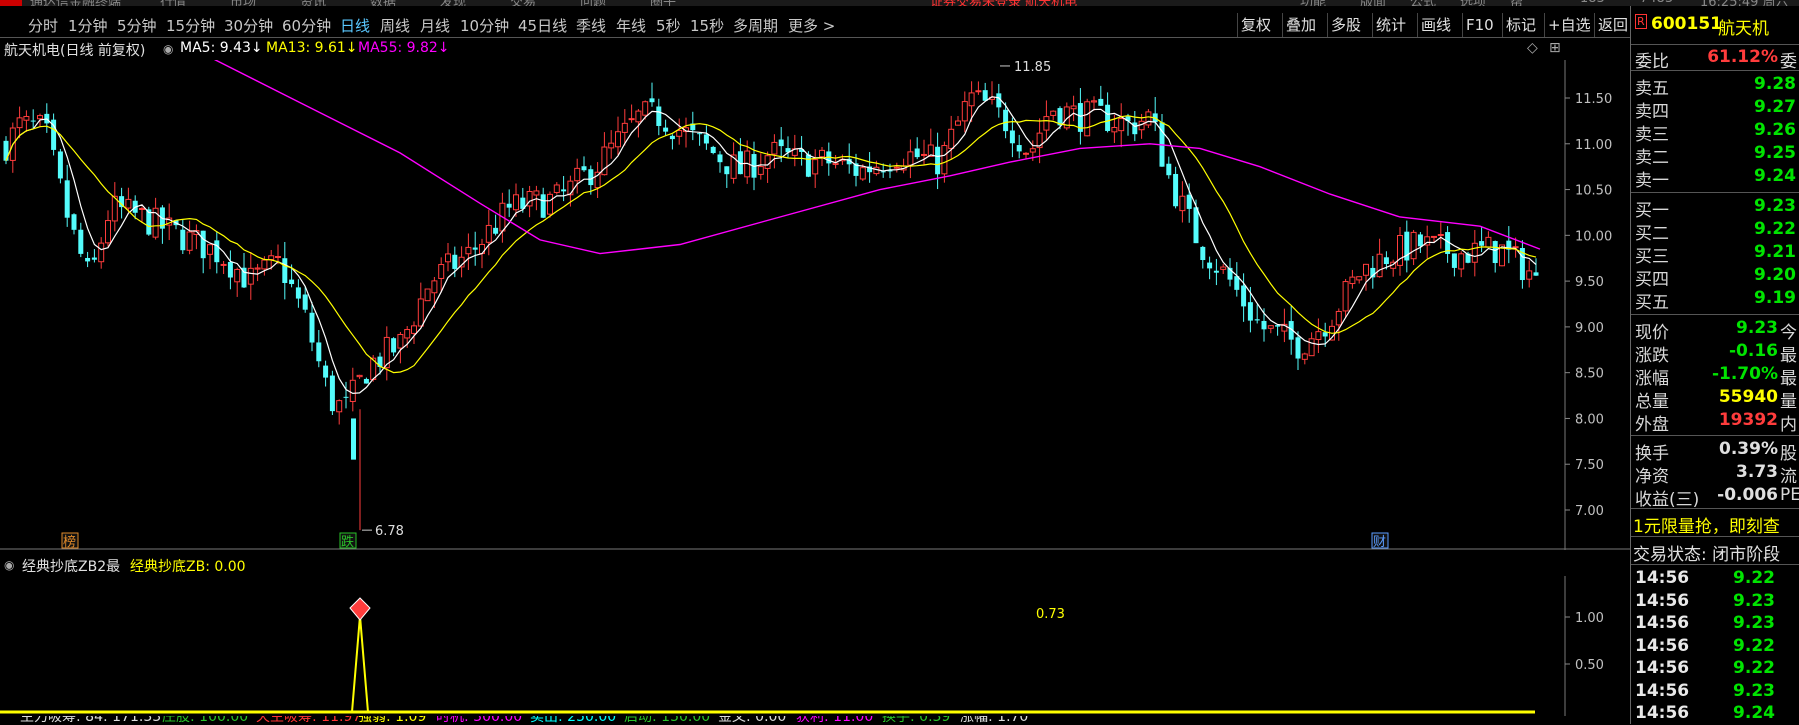  What do you see at coordinates (1652, 333) in the screenshot?
I see `stat-row-label: 现价` at bounding box center [1652, 333].